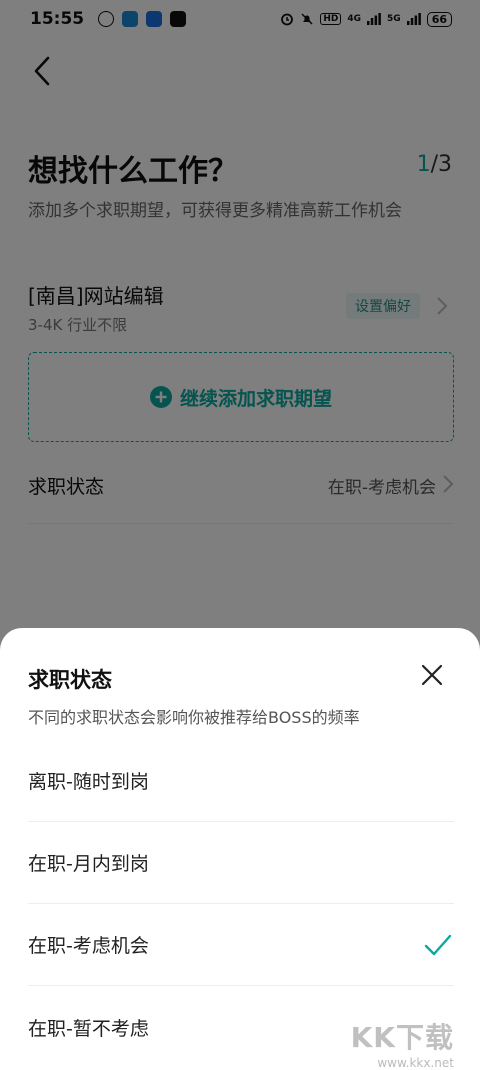 This screenshot has height=1070, width=480. I want to click on option-employed-within-month: 在职-月内到岗, so click(241, 863).